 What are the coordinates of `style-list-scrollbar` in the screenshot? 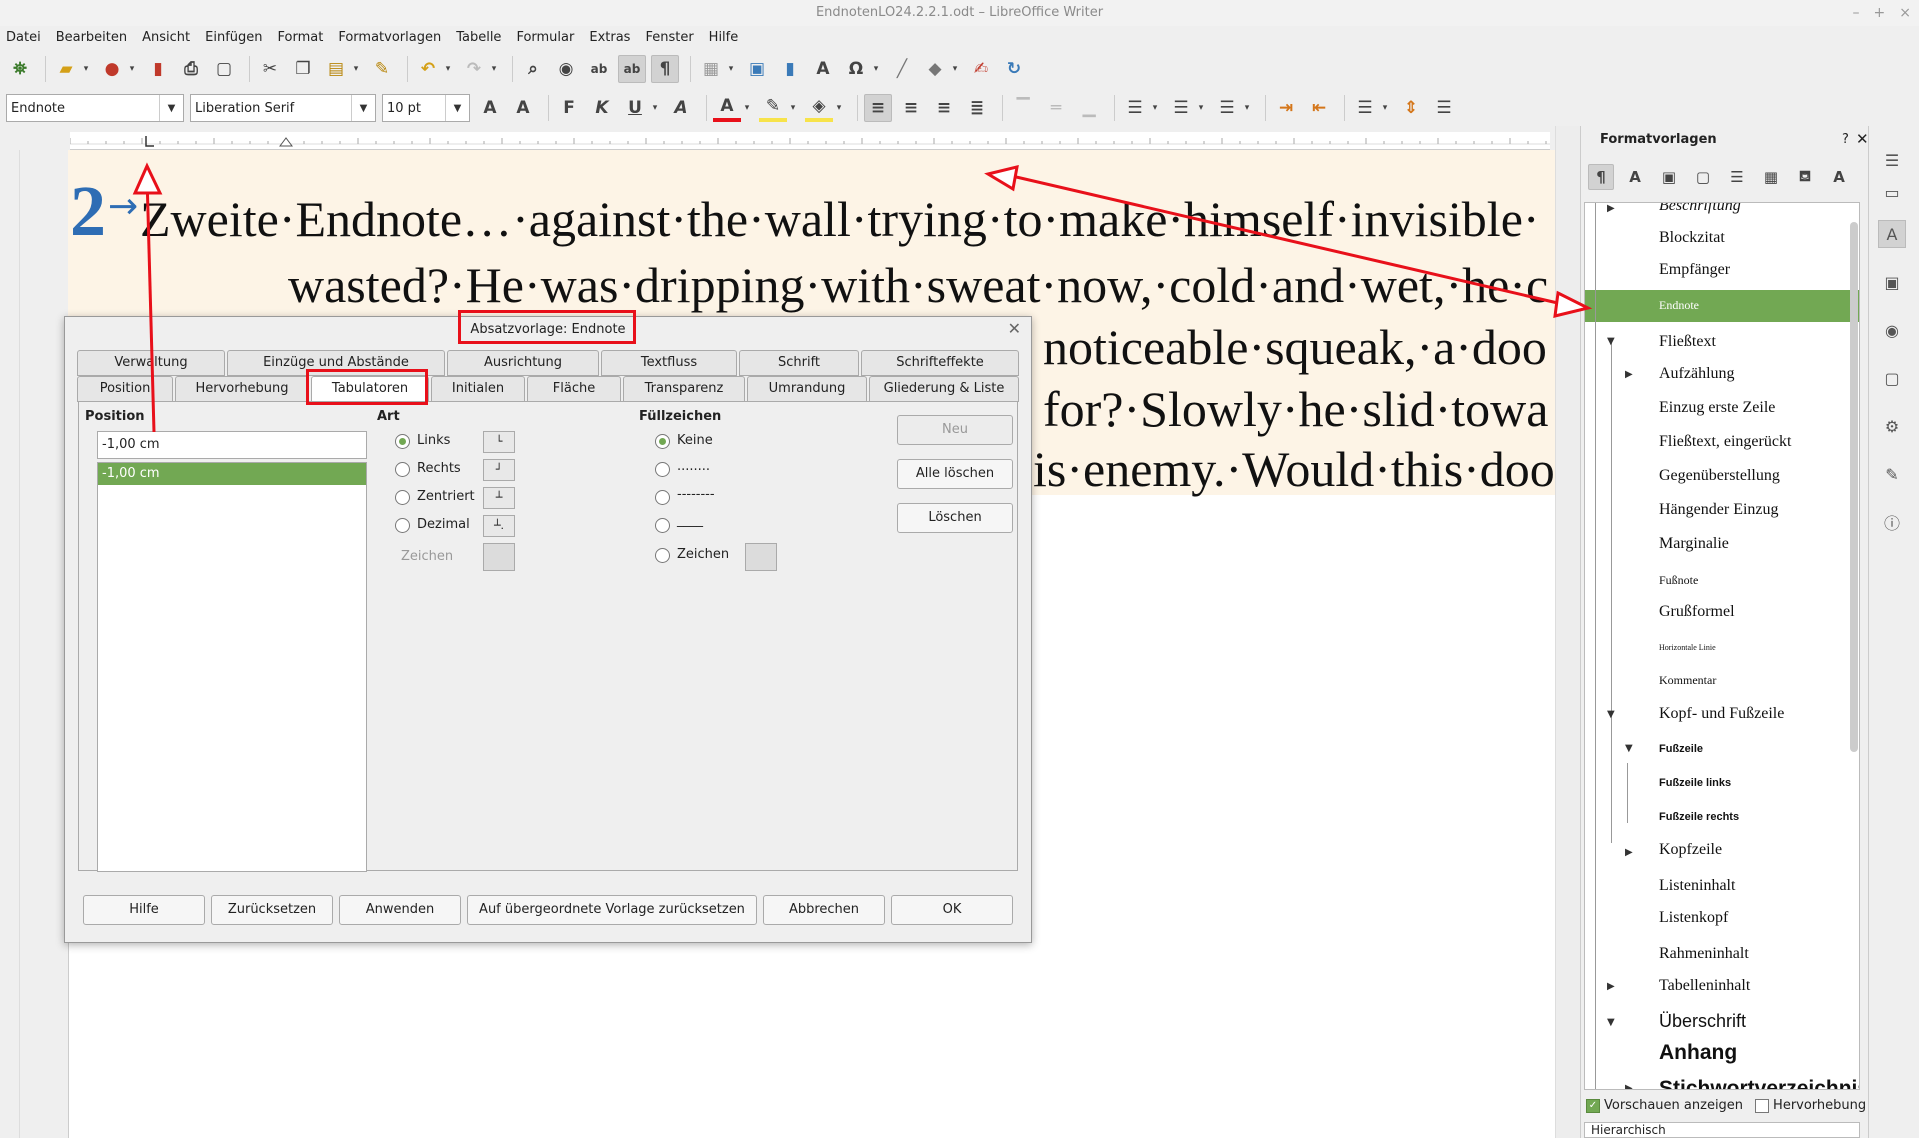 It's located at (1854, 487).